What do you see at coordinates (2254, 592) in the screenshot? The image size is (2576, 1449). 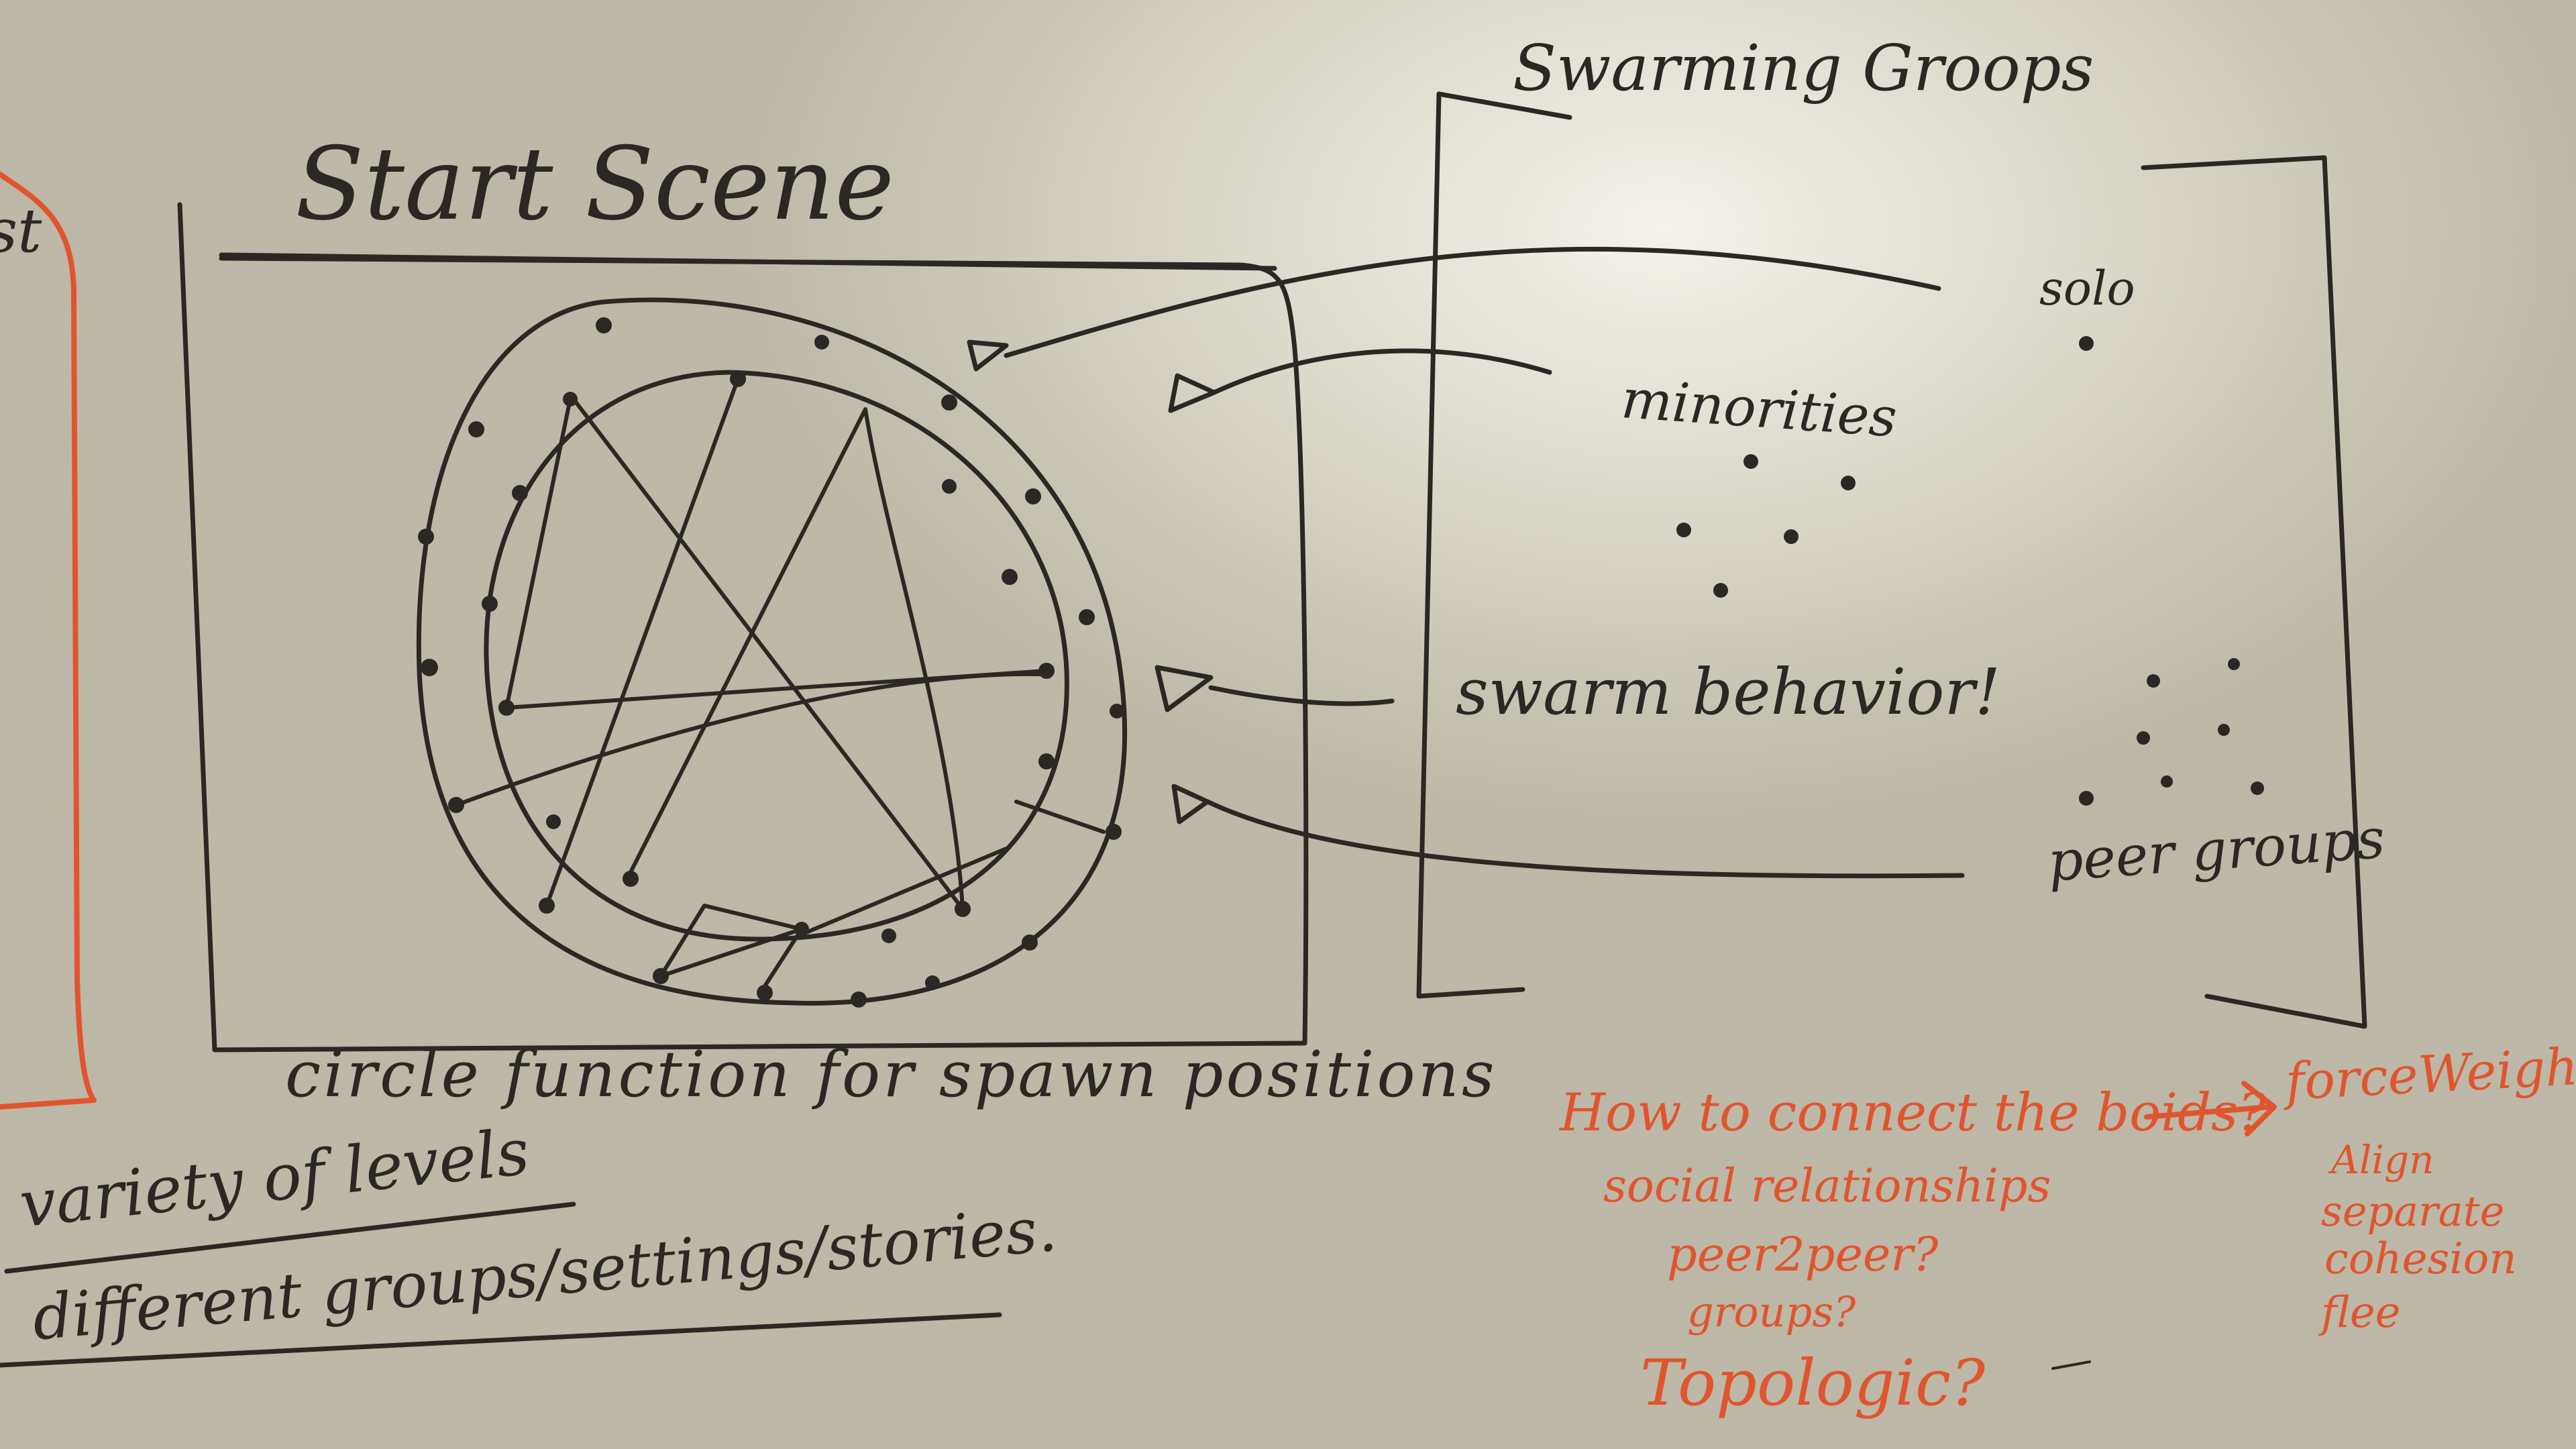 I see `swarming-groups-right-bracket` at bounding box center [2254, 592].